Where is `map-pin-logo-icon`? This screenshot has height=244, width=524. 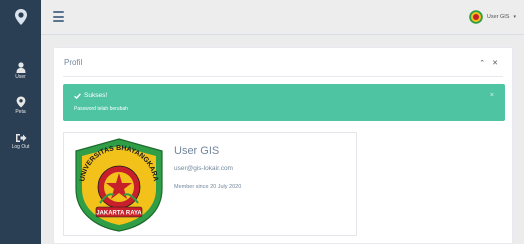 map-pin-logo-icon is located at coordinates (20, 17).